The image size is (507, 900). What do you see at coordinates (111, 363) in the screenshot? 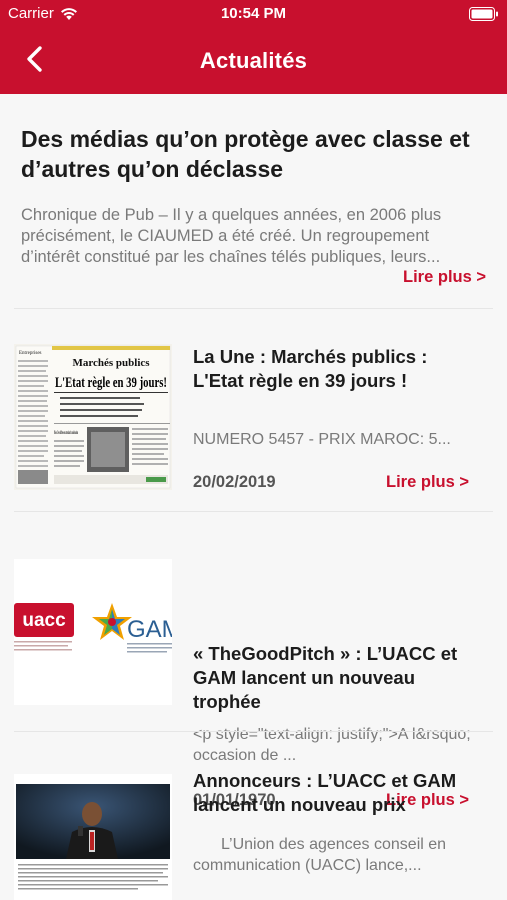
I see `thumb-headline-top: Marchés publics` at bounding box center [111, 363].